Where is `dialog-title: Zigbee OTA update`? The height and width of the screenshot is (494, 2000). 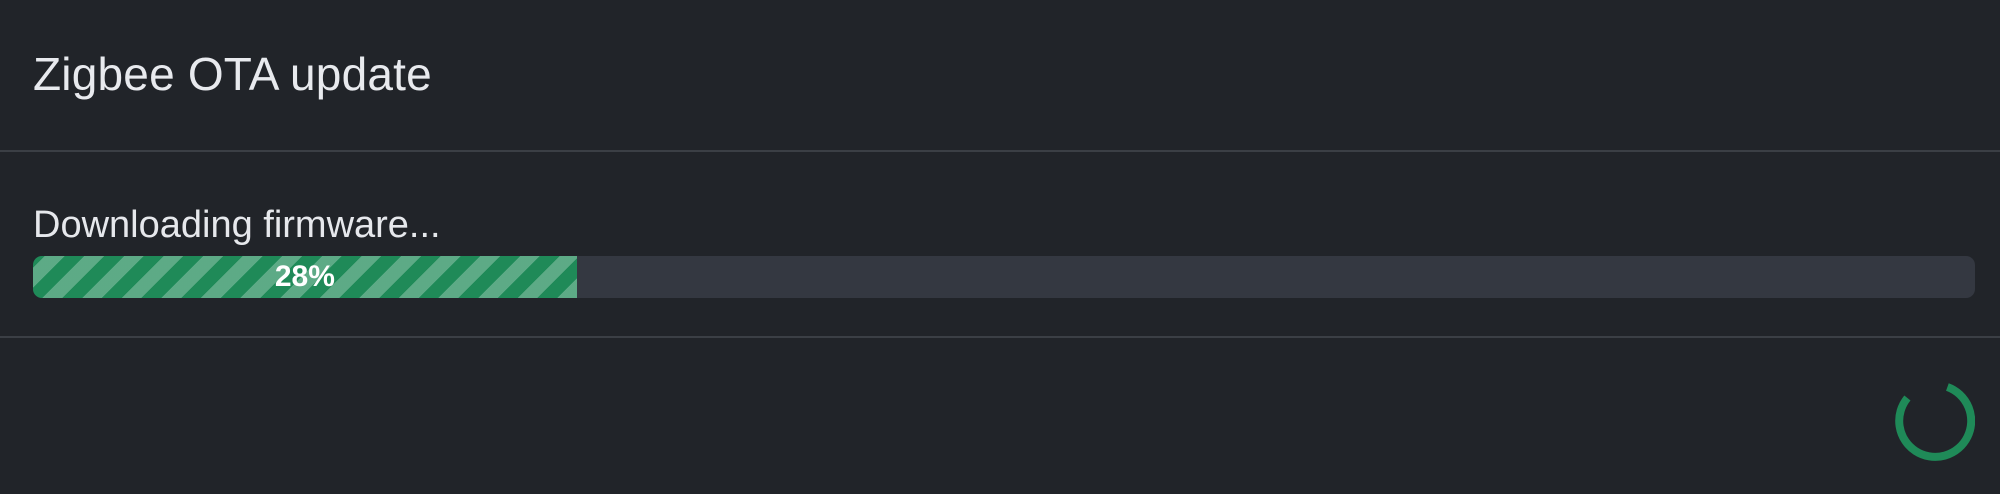 dialog-title: Zigbee OTA update is located at coordinates (232, 74).